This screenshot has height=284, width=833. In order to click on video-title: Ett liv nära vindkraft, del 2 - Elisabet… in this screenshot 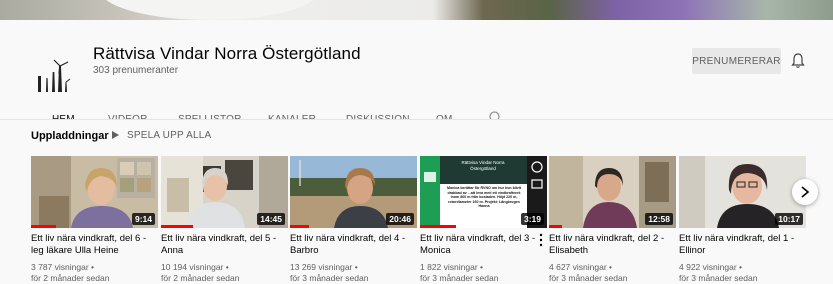, I will do `click(611, 245)`.